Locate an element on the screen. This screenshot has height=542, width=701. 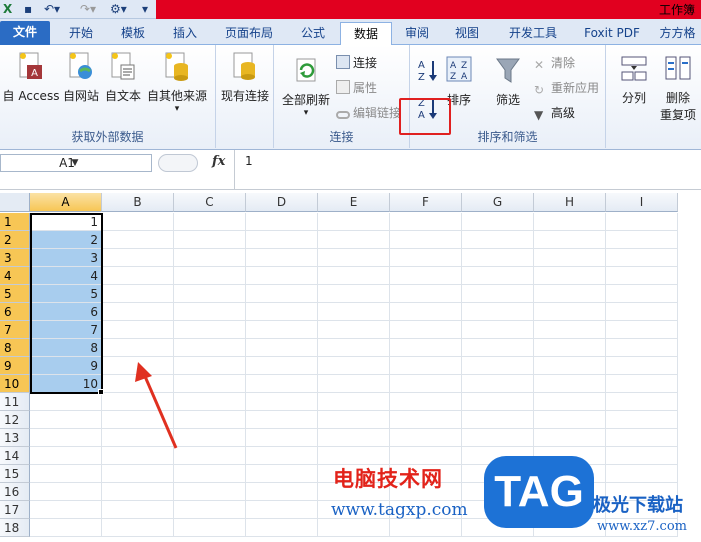
row-header: 15 is located at coordinates (15, 474).